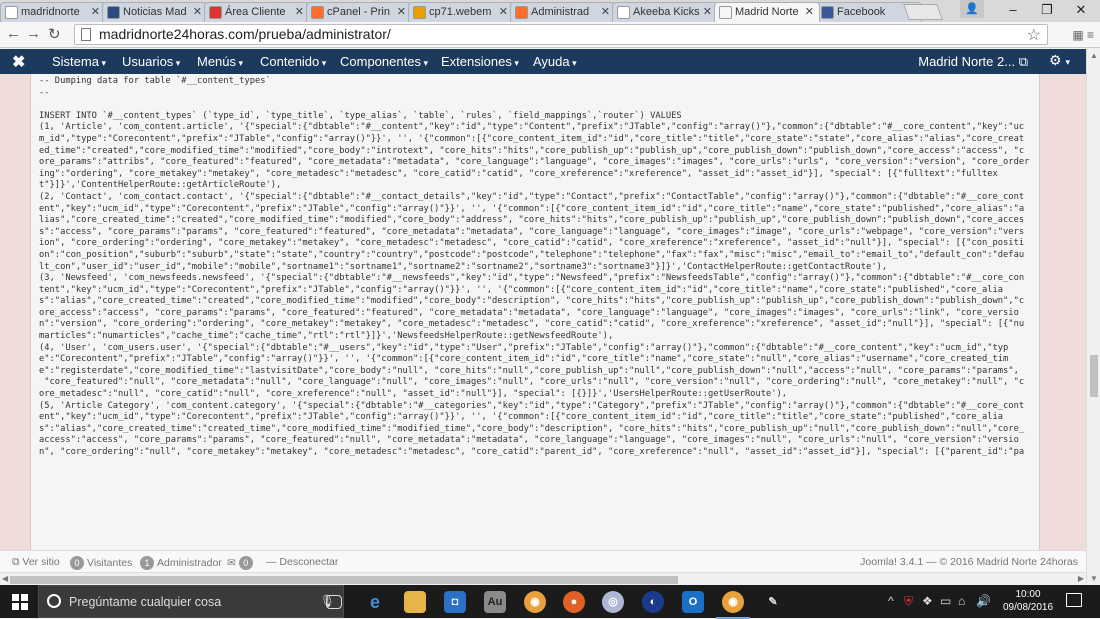  What do you see at coordinates (1074, 600) in the screenshot?
I see `action-center-icon` at bounding box center [1074, 600].